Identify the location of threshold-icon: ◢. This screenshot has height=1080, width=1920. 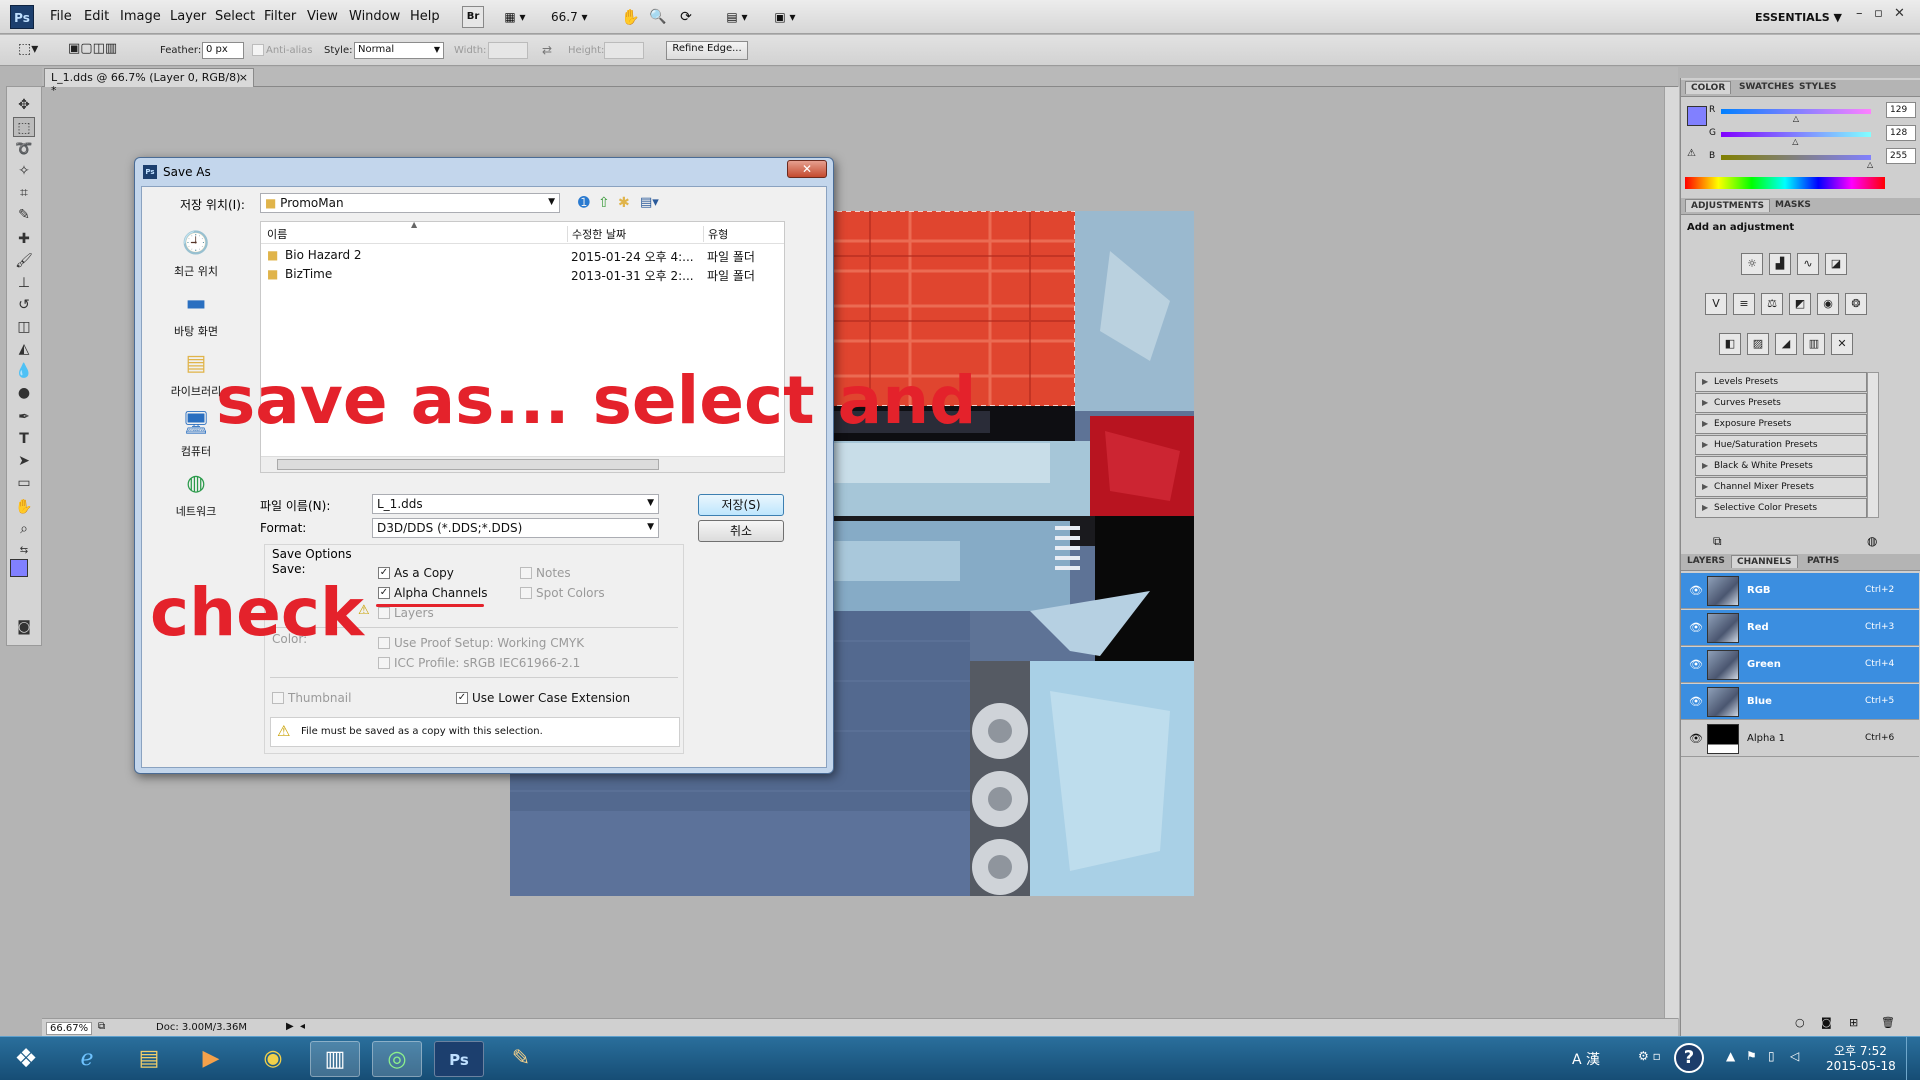
(1786, 344).